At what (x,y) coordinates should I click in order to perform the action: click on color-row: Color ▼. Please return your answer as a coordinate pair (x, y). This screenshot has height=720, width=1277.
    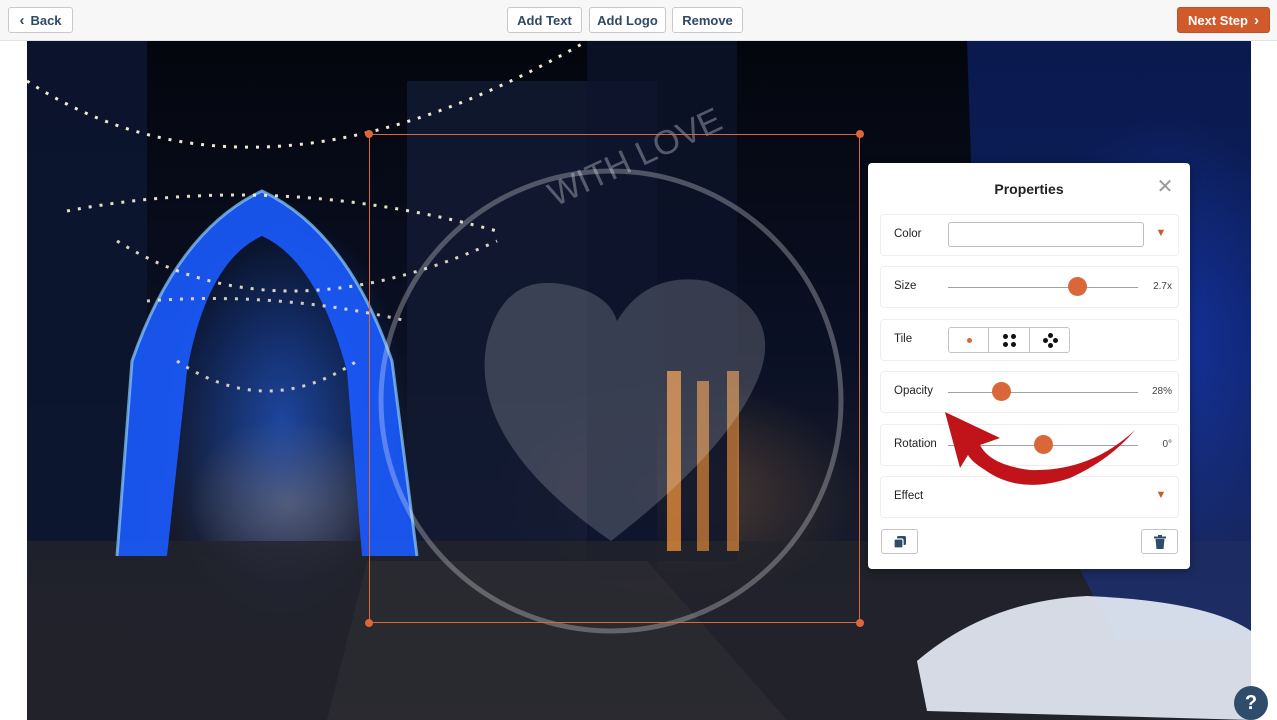
    Looking at the image, I should click on (1029, 235).